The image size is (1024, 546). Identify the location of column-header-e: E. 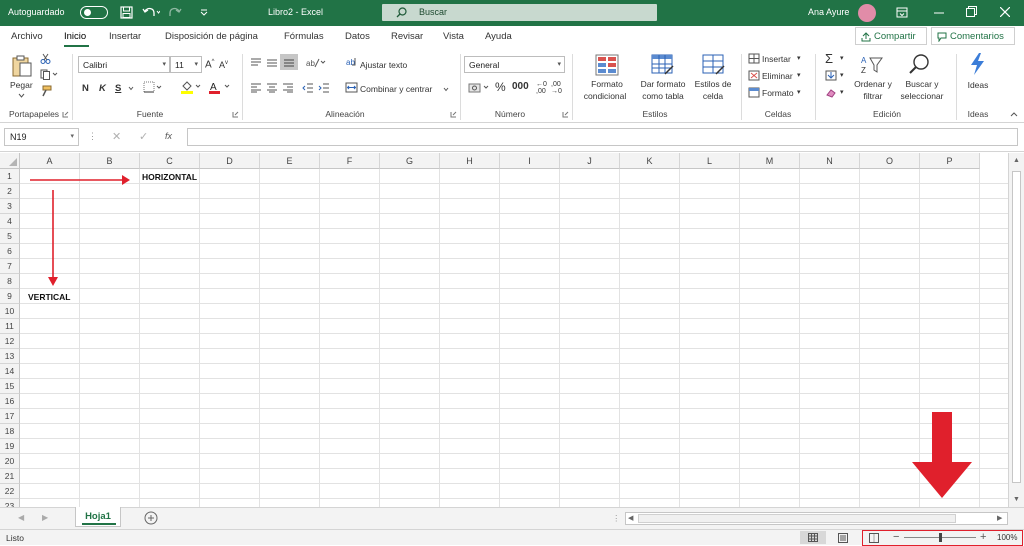
(290, 161).